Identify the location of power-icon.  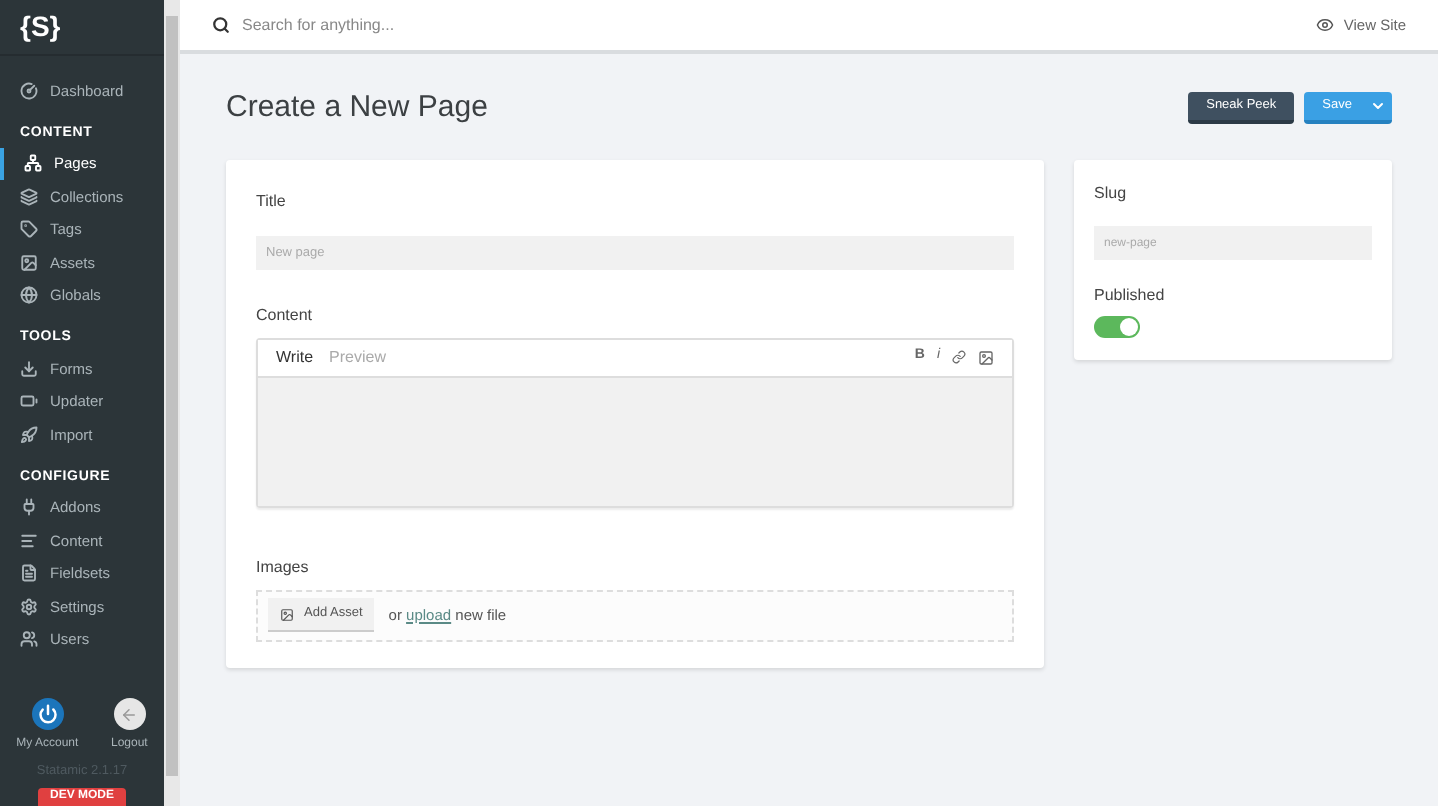
(47, 714).